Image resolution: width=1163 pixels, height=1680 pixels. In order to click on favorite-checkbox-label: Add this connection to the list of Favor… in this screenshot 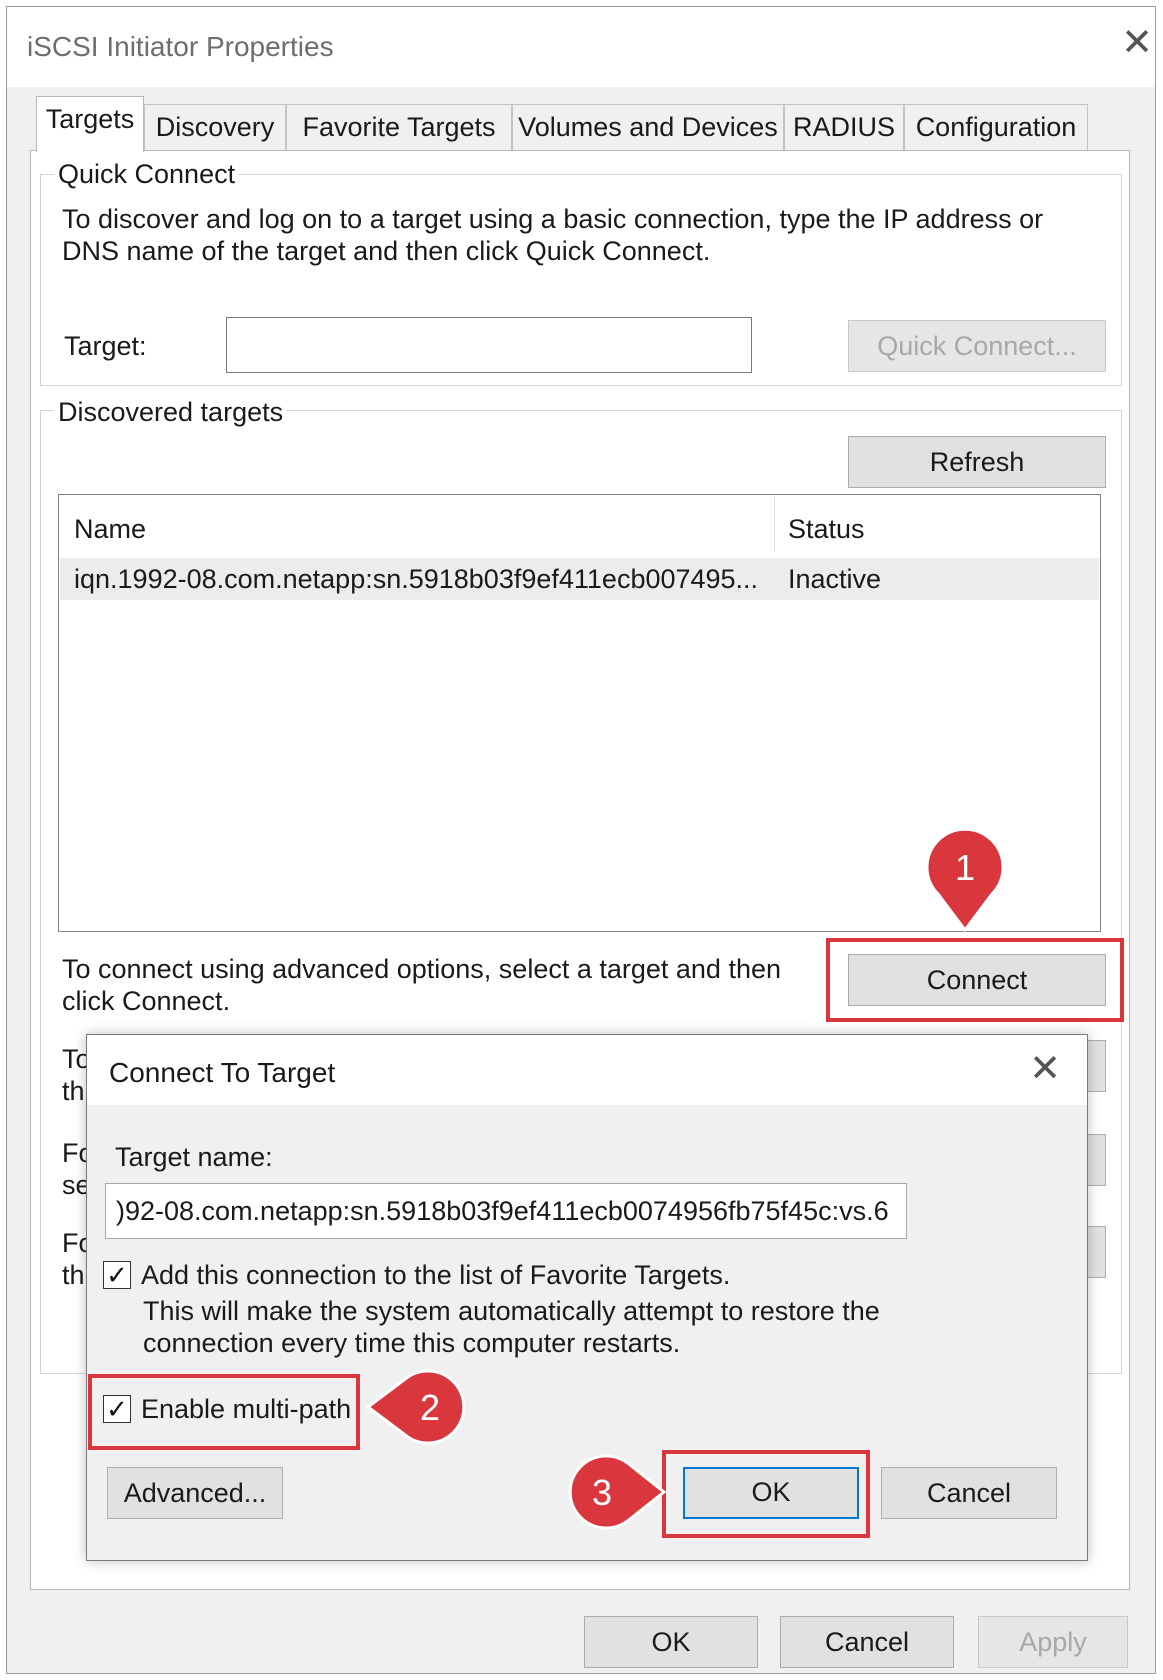, I will do `click(436, 1275)`.